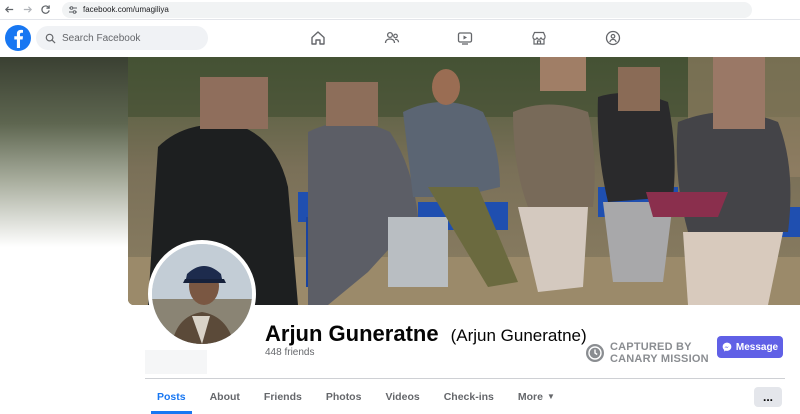 This screenshot has width=800, height=414. I want to click on address-bar: facebook.com/umagiliya, so click(407, 9).